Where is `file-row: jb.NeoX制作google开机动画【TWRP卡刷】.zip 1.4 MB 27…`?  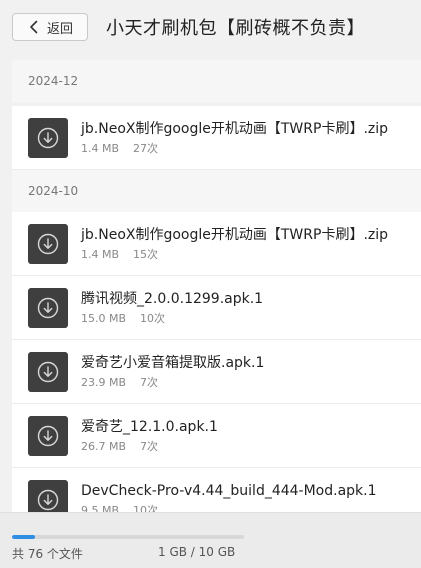
file-row: jb.NeoX制作google开机动画【TWRP卡刷】.zip 1.4 MB 27… is located at coordinates (216, 138).